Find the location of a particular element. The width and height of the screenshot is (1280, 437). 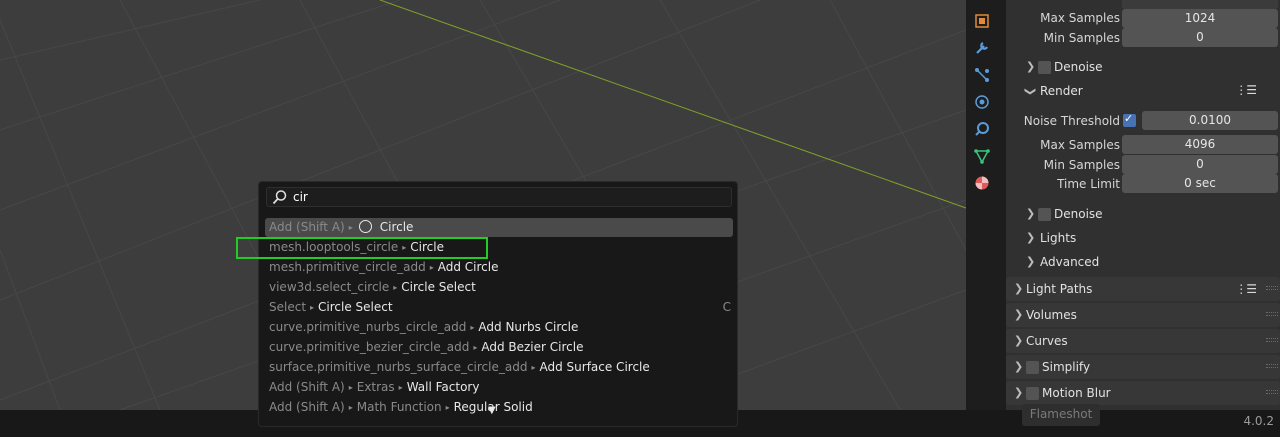

search-box is located at coordinates (499, 197).